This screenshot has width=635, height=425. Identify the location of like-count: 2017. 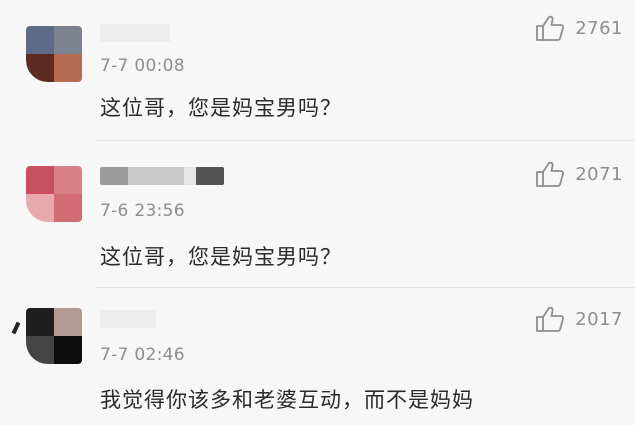
(599, 319).